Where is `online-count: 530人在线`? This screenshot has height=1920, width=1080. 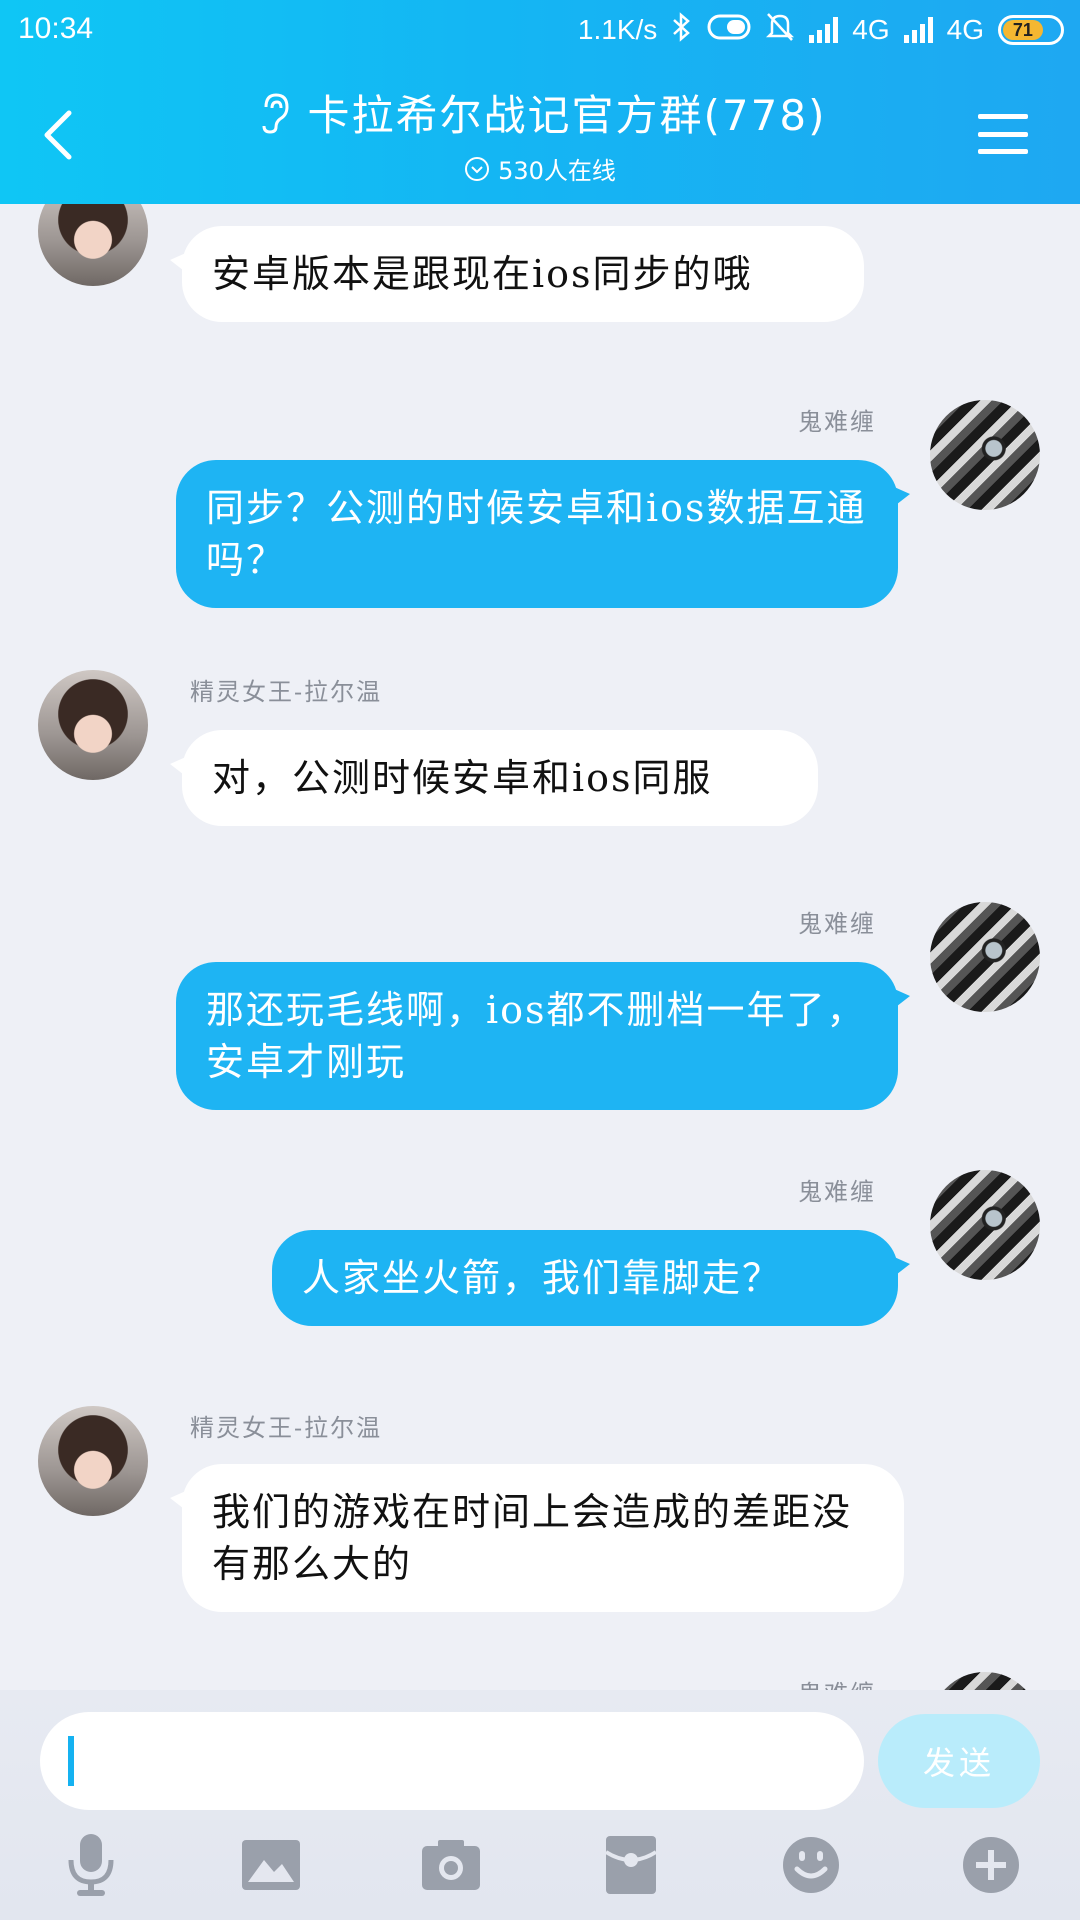 online-count: 530人在线 is located at coordinates (557, 171).